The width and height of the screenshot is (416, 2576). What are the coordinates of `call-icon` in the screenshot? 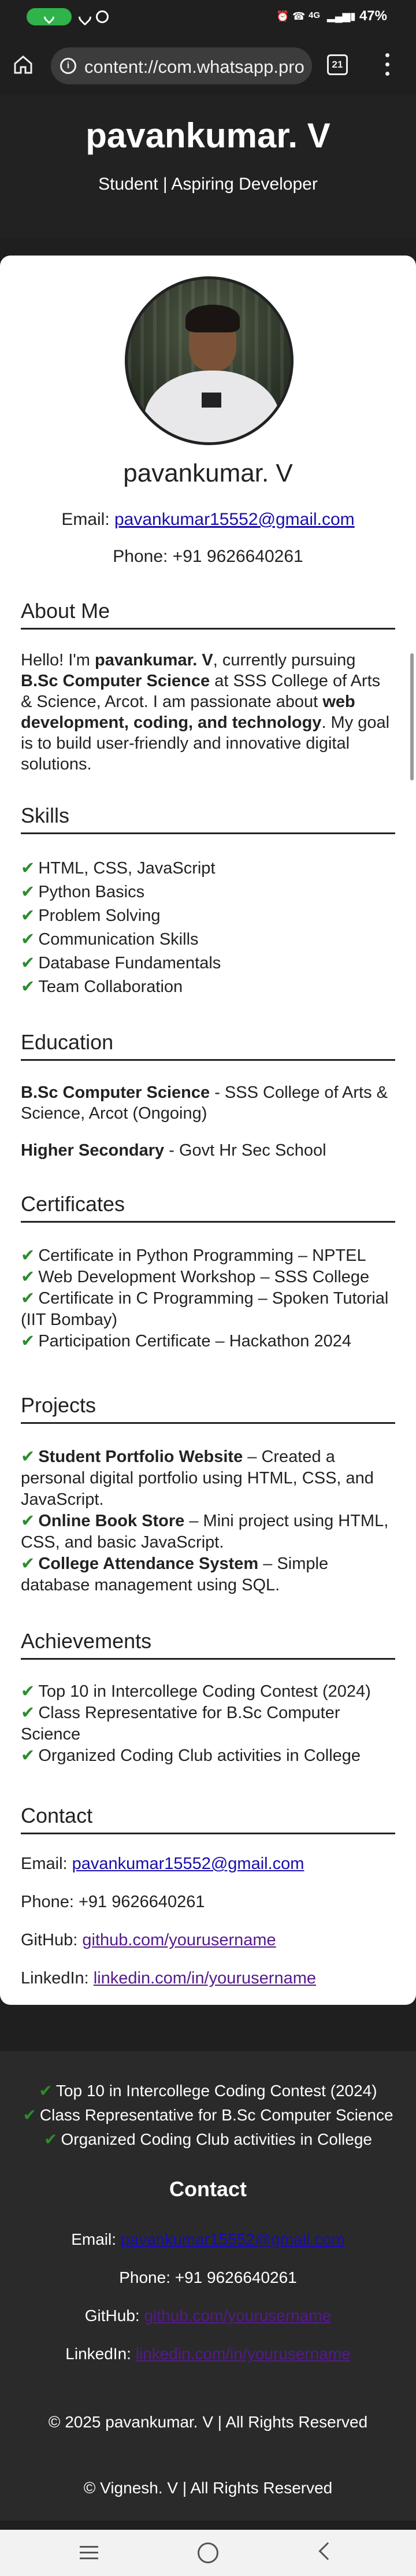 It's located at (85, 17).